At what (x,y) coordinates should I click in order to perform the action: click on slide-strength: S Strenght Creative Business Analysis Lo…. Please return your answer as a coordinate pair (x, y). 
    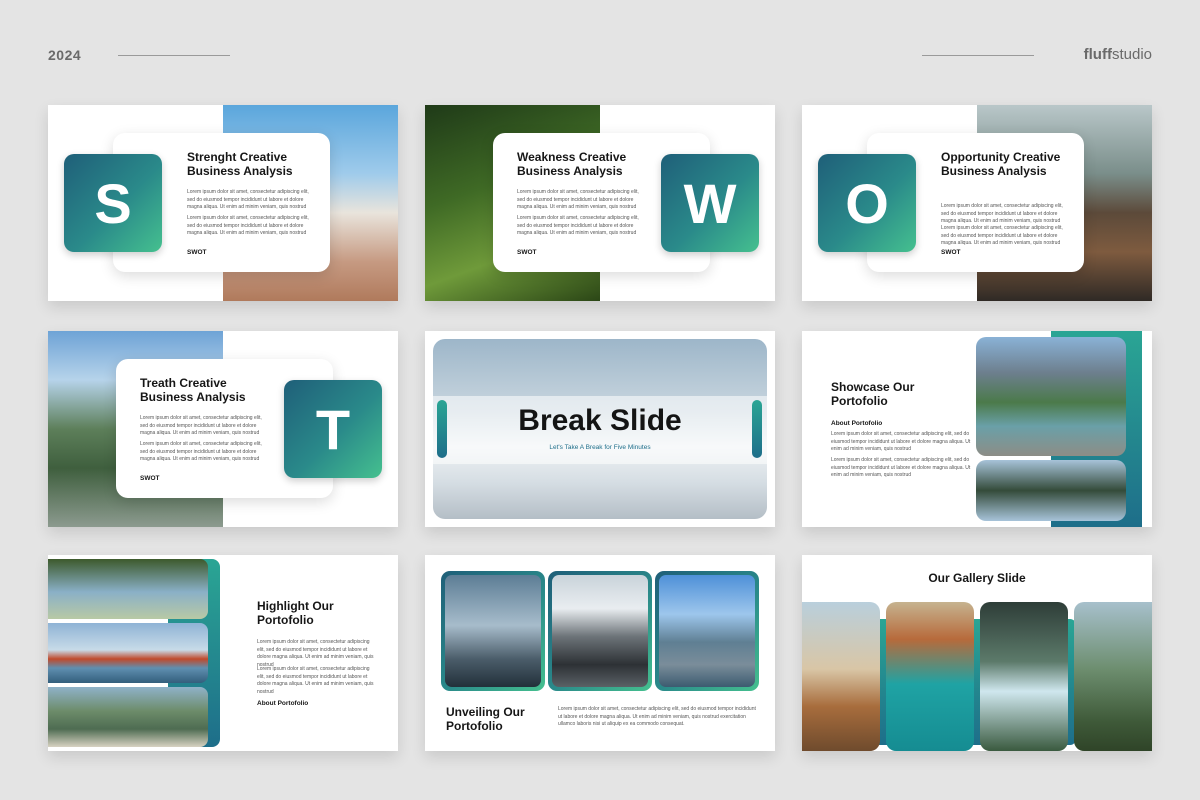
    Looking at the image, I should click on (223, 203).